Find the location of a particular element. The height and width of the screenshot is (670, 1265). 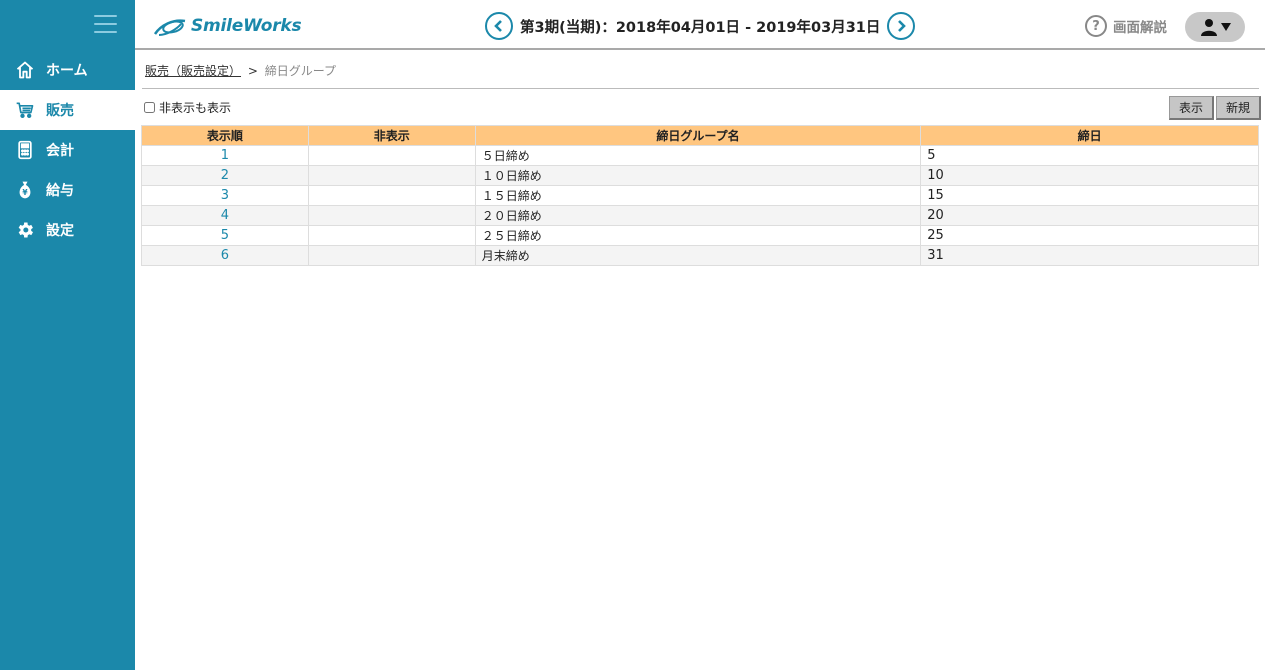

show-hidden-checkbox is located at coordinates (149, 107).